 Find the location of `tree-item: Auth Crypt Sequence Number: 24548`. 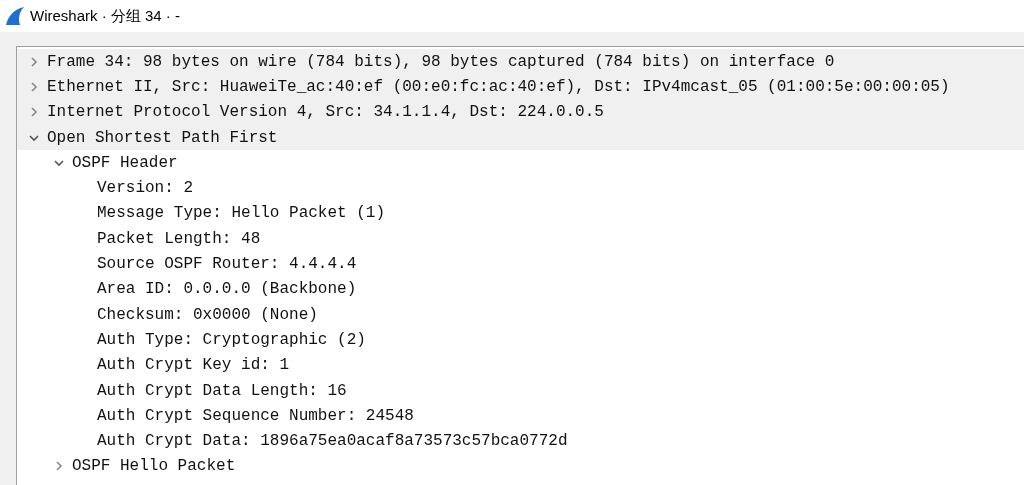

tree-item: Auth Crypt Sequence Number: 24548 is located at coordinates (255, 415).